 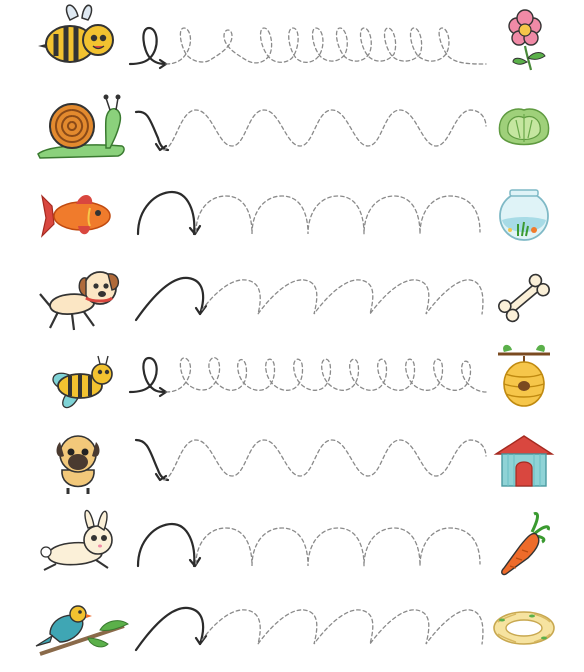 What do you see at coordinates (78, 464) in the screenshot?
I see `pug-illustration` at bounding box center [78, 464].